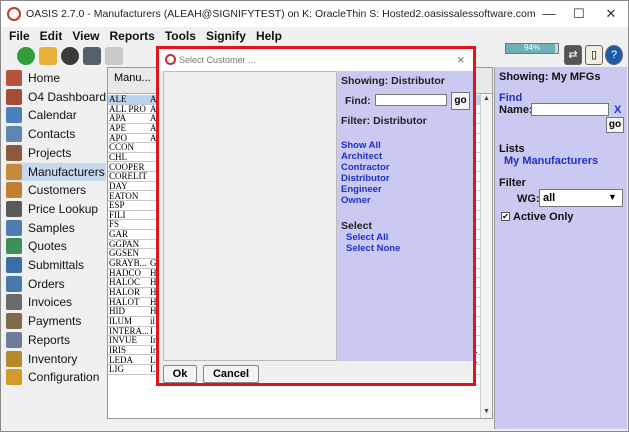 The image size is (629, 432). Describe the element at coordinates (14, 152) in the screenshot. I see `projects-icon` at that location.